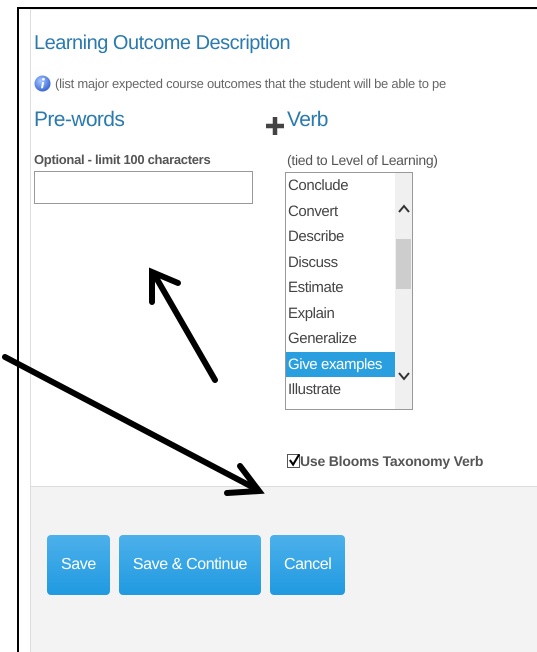 The image size is (537, 652). I want to click on plus-icon, so click(275, 126).